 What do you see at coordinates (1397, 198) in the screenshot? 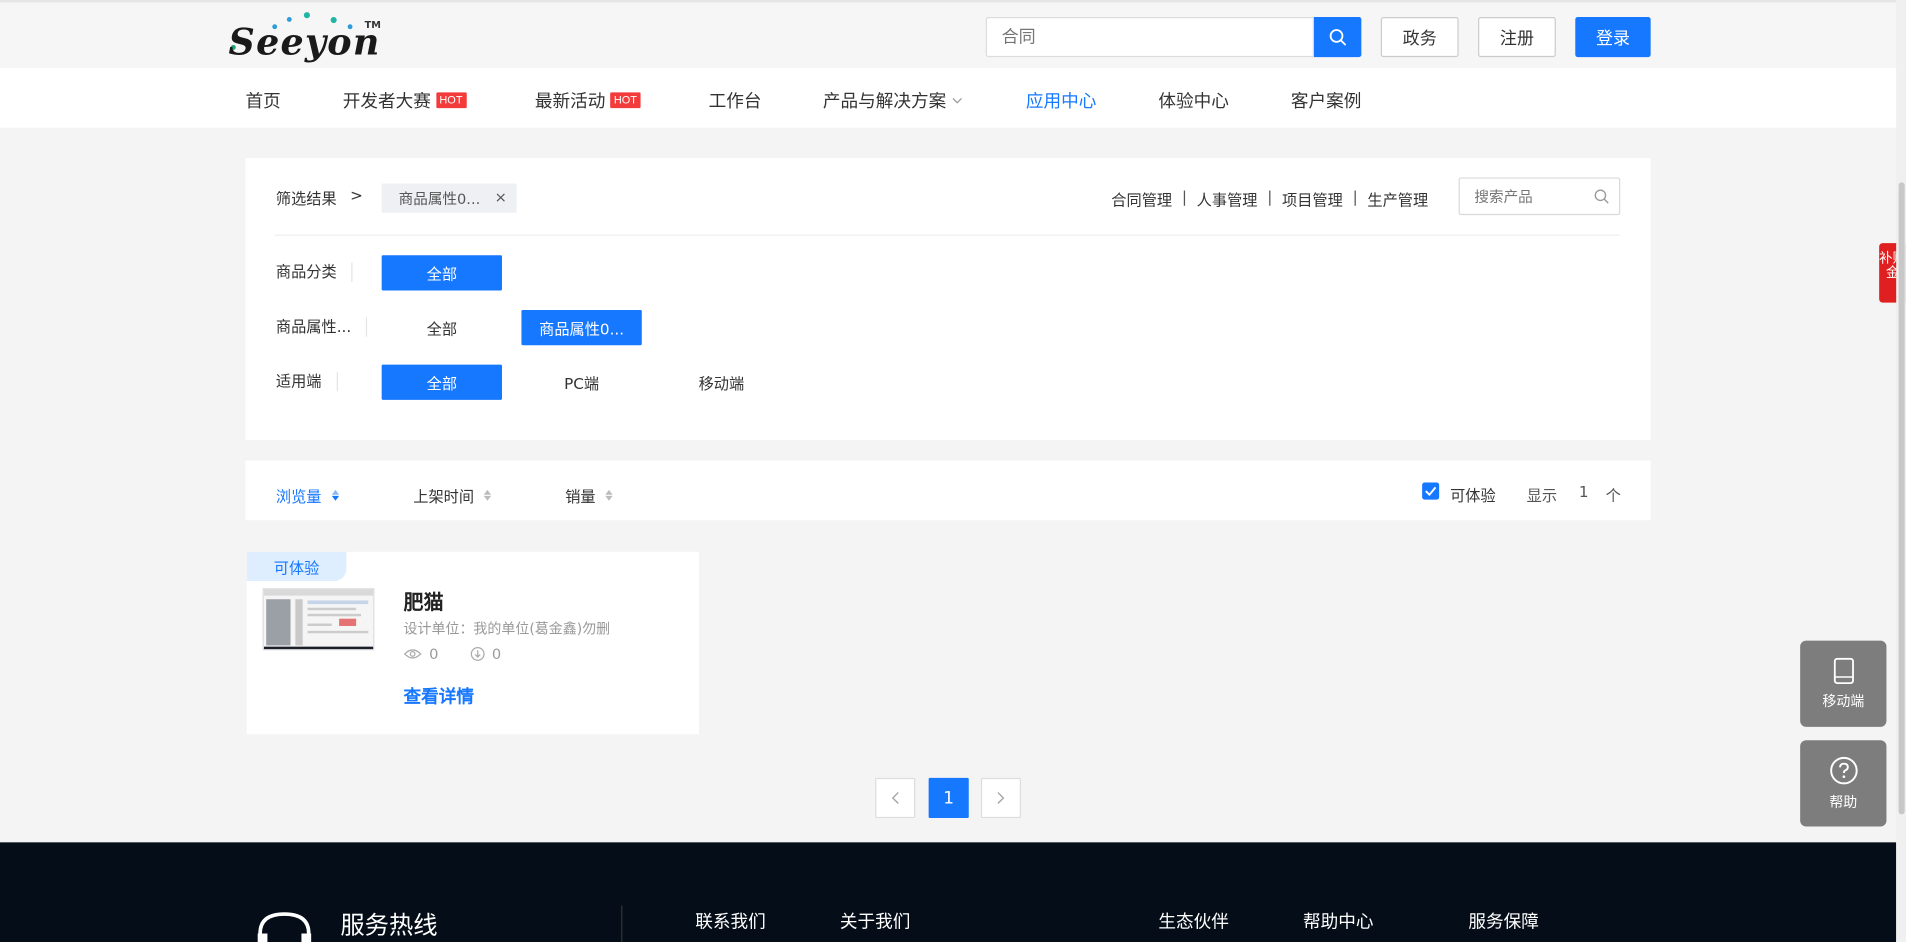
I see `quick-link: 生产管理` at bounding box center [1397, 198].